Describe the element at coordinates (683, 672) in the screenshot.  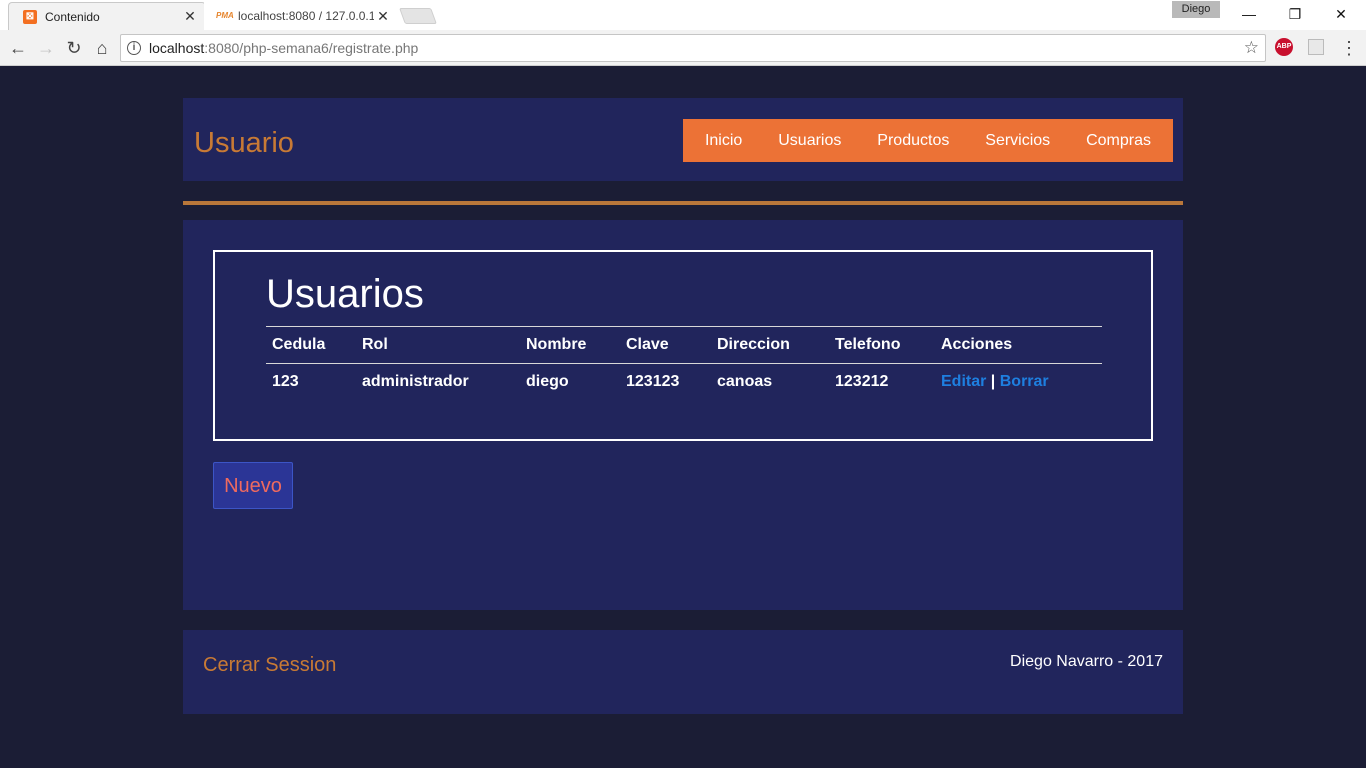
I see `site-footer: Cerrar Session Diego Navarro - 2017` at that location.